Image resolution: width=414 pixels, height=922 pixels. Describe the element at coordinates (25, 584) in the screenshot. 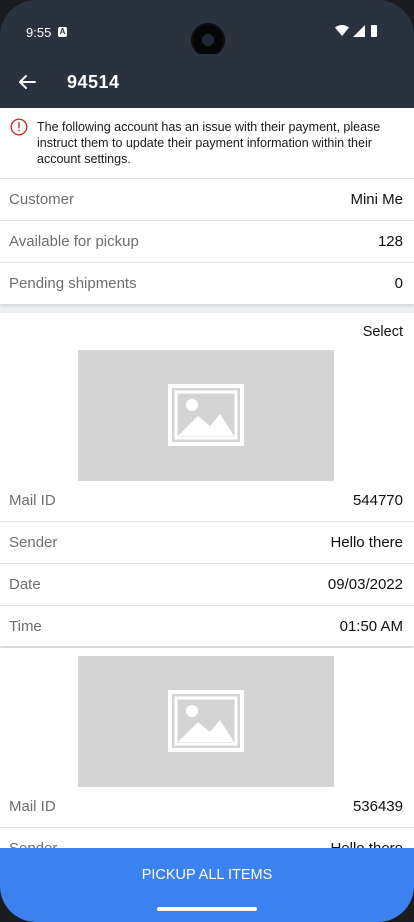

I see `date-label: Date` at that location.